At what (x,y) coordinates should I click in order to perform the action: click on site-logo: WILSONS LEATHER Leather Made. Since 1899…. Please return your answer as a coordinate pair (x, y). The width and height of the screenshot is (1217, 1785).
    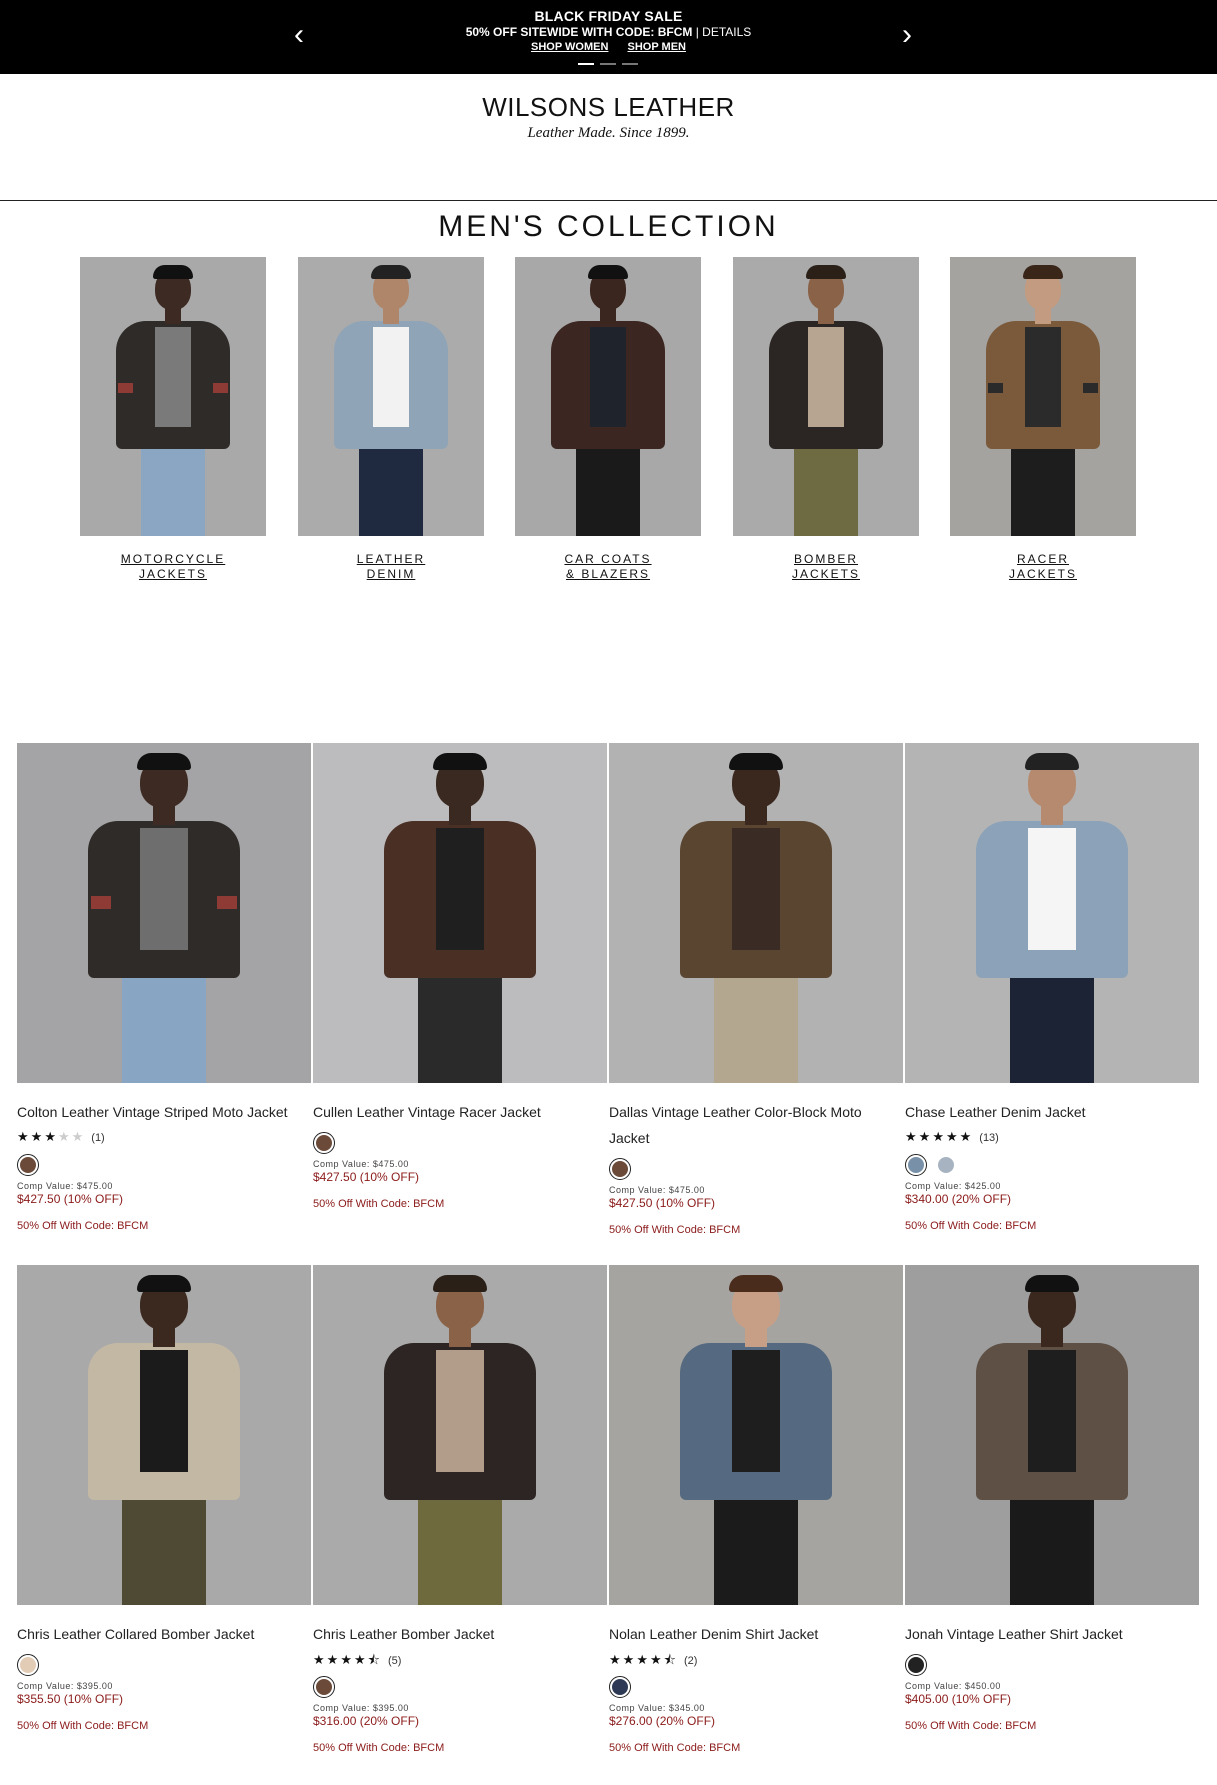
    Looking at the image, I should click on (608, 117).